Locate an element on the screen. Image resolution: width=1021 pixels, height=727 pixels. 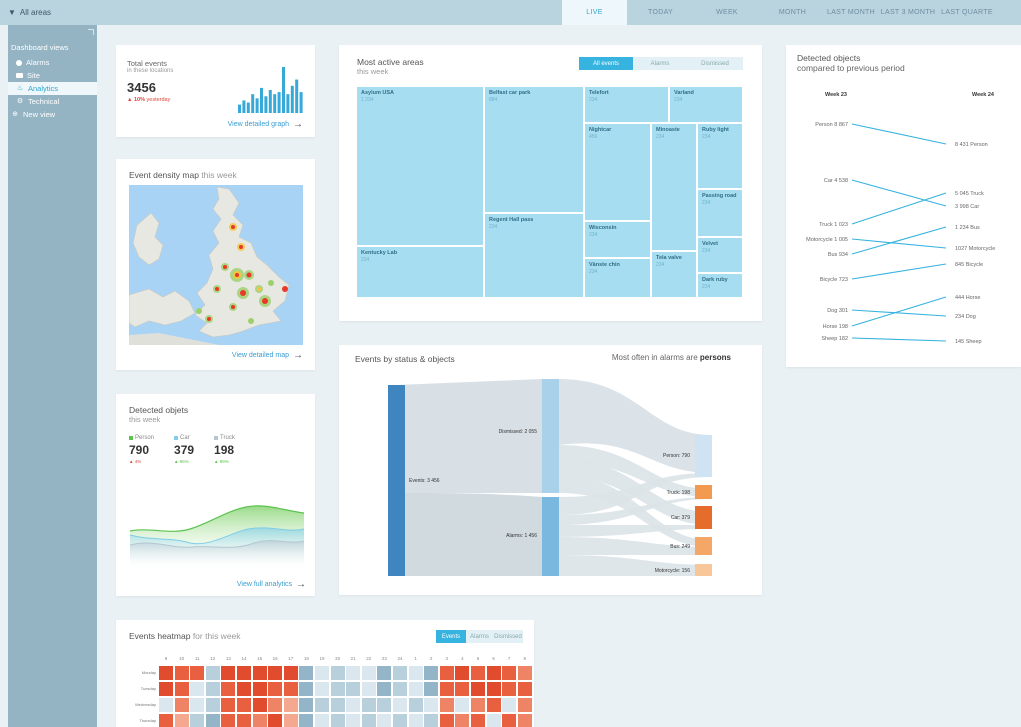
treemap-tile: Nightcar 456 is located at coordinates (617, 172).